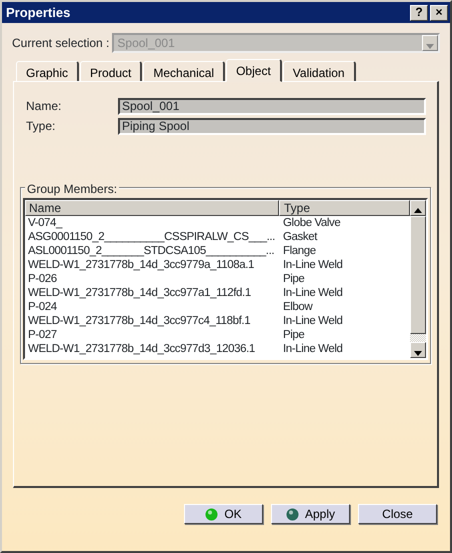  Describe the element at coordinates (152, 208) in the screenshot. I see `column-header: Name` at that location.